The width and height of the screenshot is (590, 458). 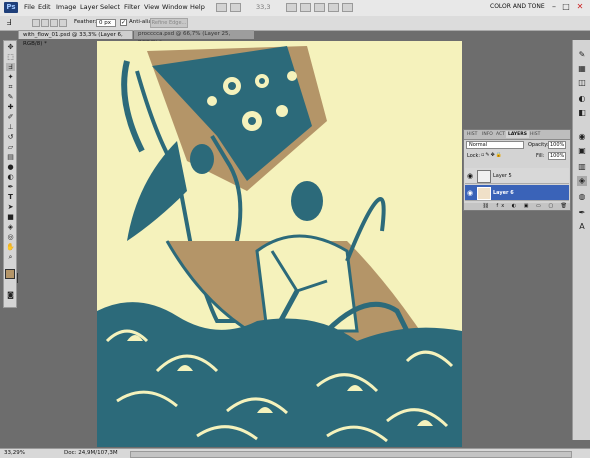 What do you see at coordinates (540, 156) in the screenshot?
I see `fill-label: Fill:` at bounding box center [540, 156].